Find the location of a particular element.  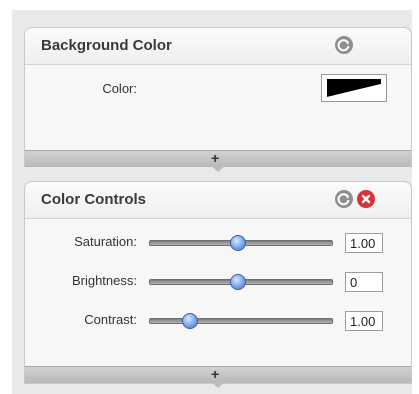

saturation-label: Saturation: is located at coordinates (105, 241).